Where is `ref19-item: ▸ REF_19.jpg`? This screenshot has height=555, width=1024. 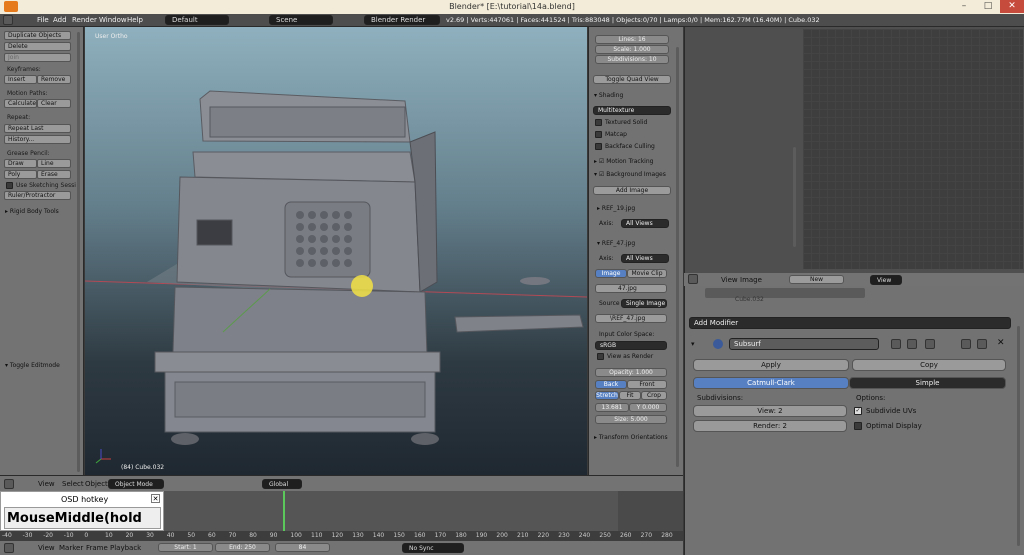 ref19-item: ▸ REF_19.jpg is located at coordinates (616, 208).